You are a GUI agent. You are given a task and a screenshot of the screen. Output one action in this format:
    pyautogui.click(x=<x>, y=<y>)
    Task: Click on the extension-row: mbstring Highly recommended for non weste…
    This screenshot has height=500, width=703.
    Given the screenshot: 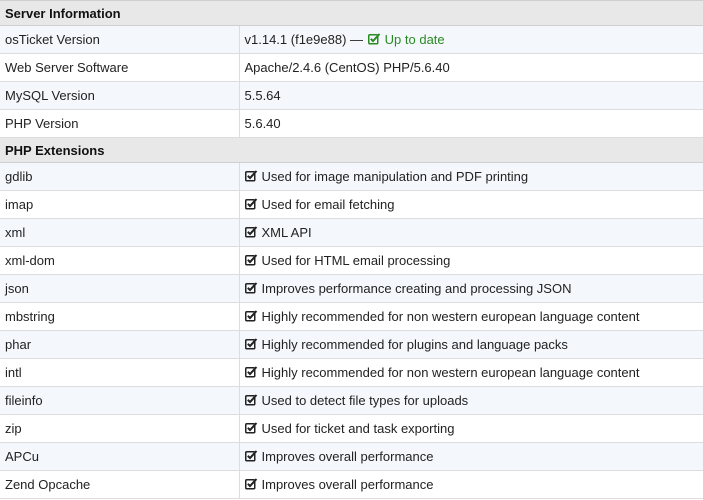 What is the action you would take?
    pyautogui.click(x=351, y=316)
    